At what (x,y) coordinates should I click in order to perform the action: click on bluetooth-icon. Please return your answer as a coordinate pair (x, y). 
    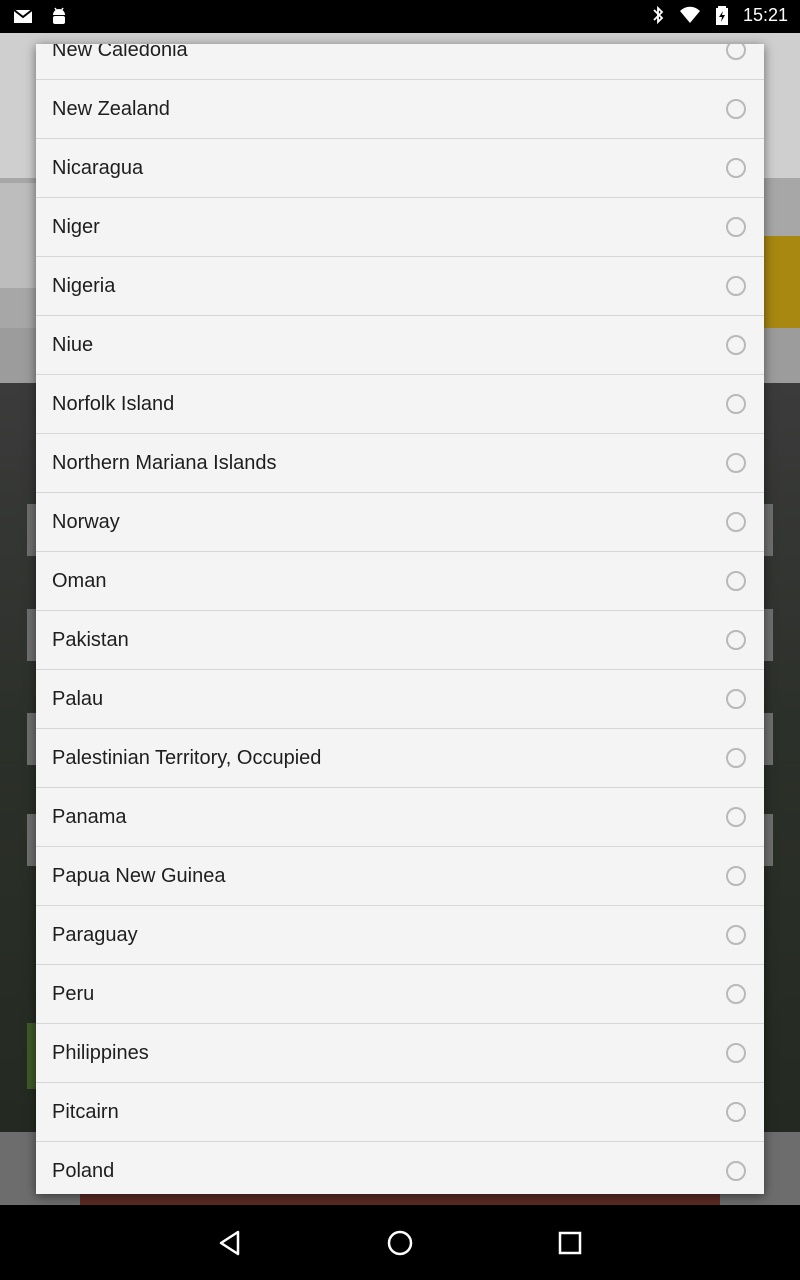
    Looking at the image, I should click on (658, 15).